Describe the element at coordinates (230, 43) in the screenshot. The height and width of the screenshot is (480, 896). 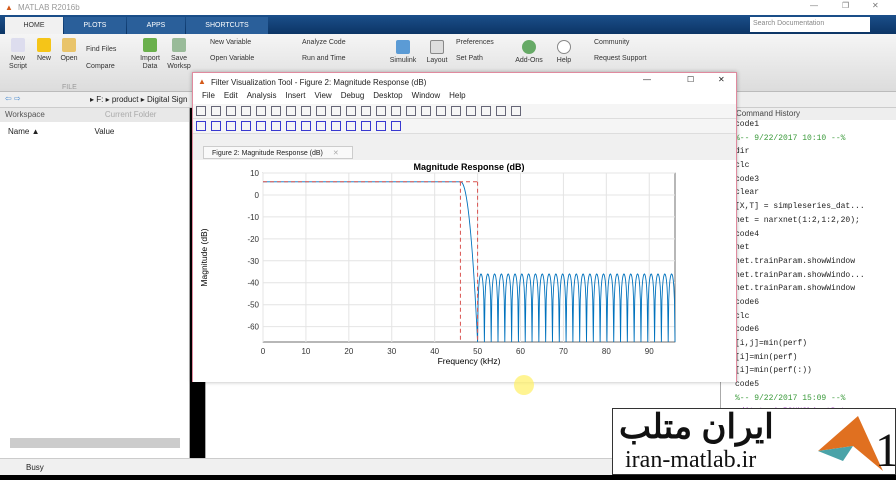
I see `new-variable-button: New Variable` at that location.